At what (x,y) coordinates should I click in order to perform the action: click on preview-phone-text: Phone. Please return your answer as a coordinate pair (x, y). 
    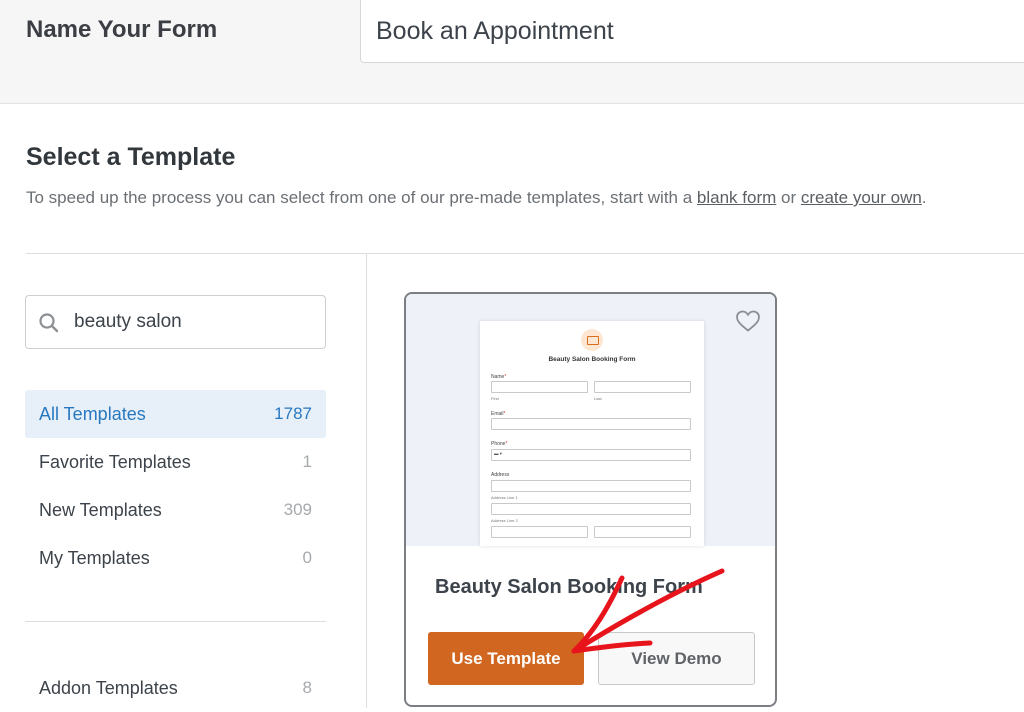
    Looking at the image, I should click on (498, 444).